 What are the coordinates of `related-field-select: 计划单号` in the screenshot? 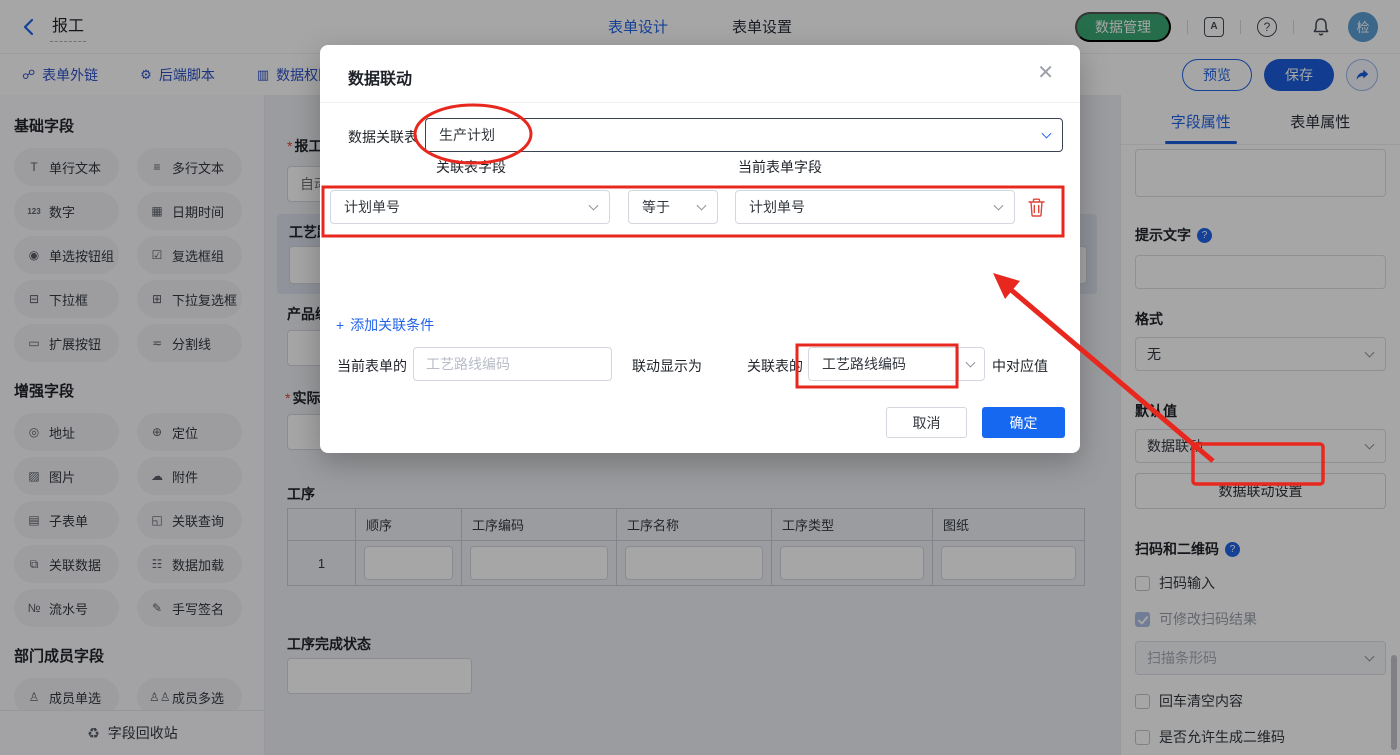 It's located at (470, 207).